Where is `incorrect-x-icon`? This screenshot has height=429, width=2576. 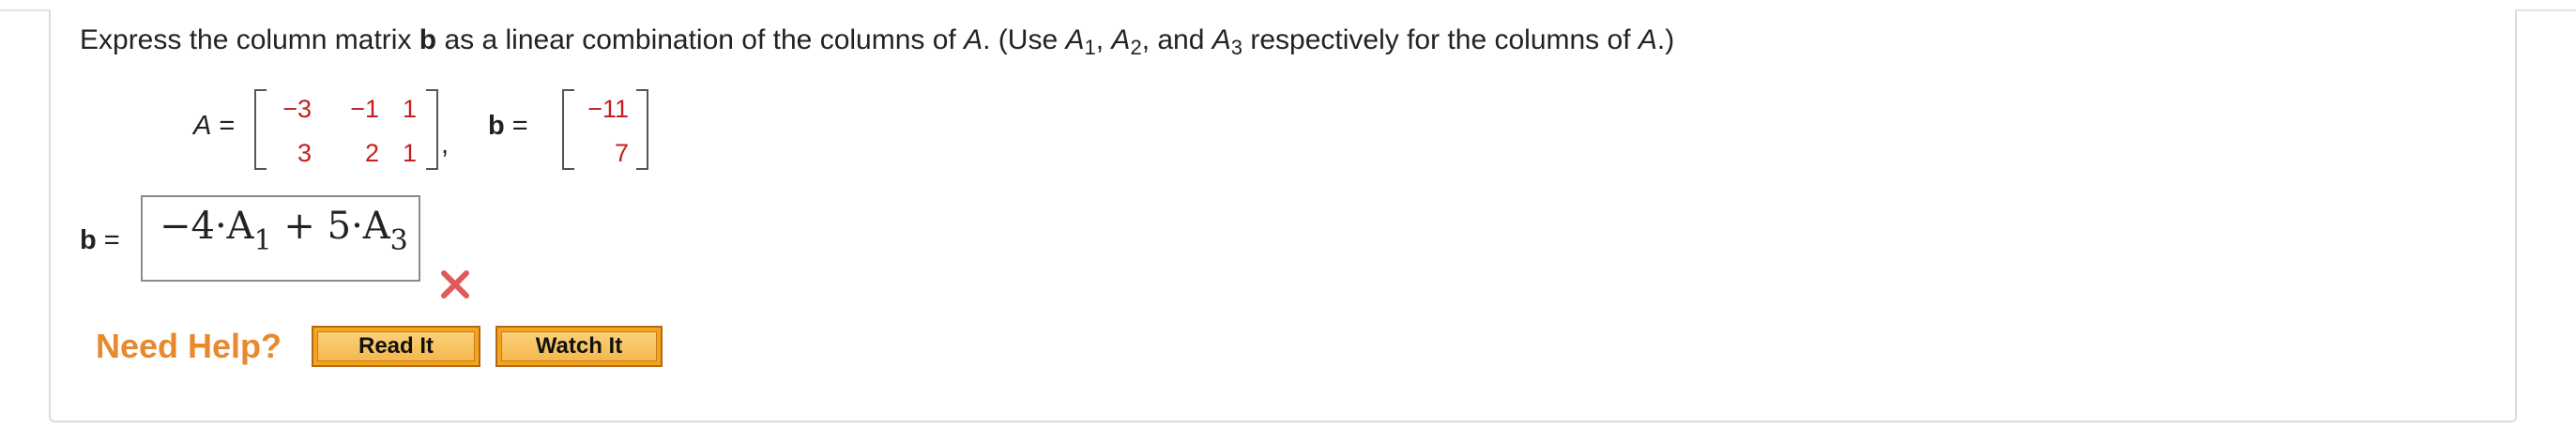
incorrect-x-icon is located at coordinates (455, 284).